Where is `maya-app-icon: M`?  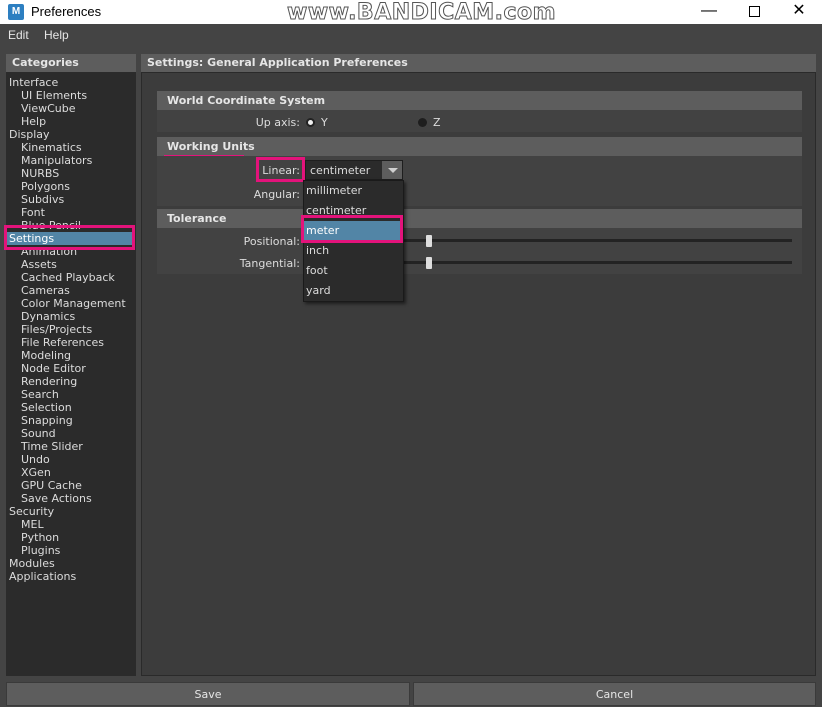 maya-app-icon: M is located at coordinates (16, 12).